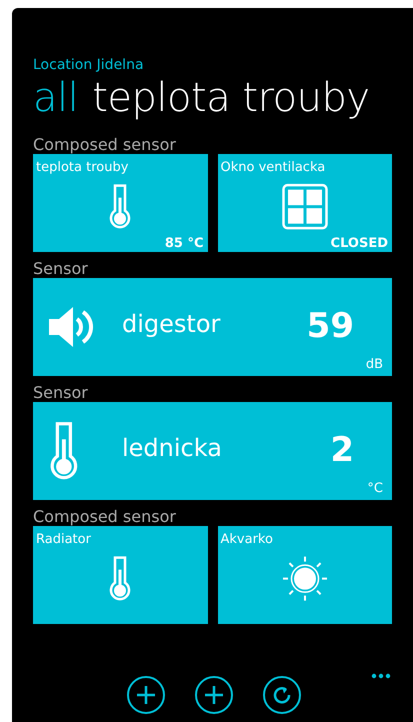 This screenshot has width=413, height=722. Describe the element at coordinates (330, 326) in the screenshot. I see `tile-value: 59` at that location.